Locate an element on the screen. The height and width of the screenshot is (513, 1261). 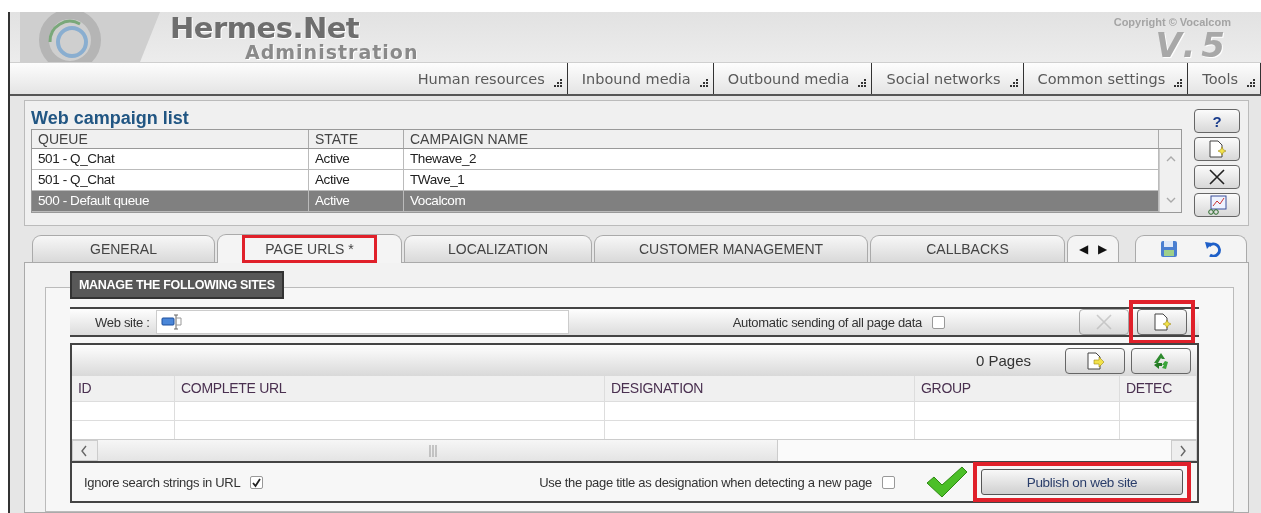
field-label: Web site : is located at coordinates (122, 322).